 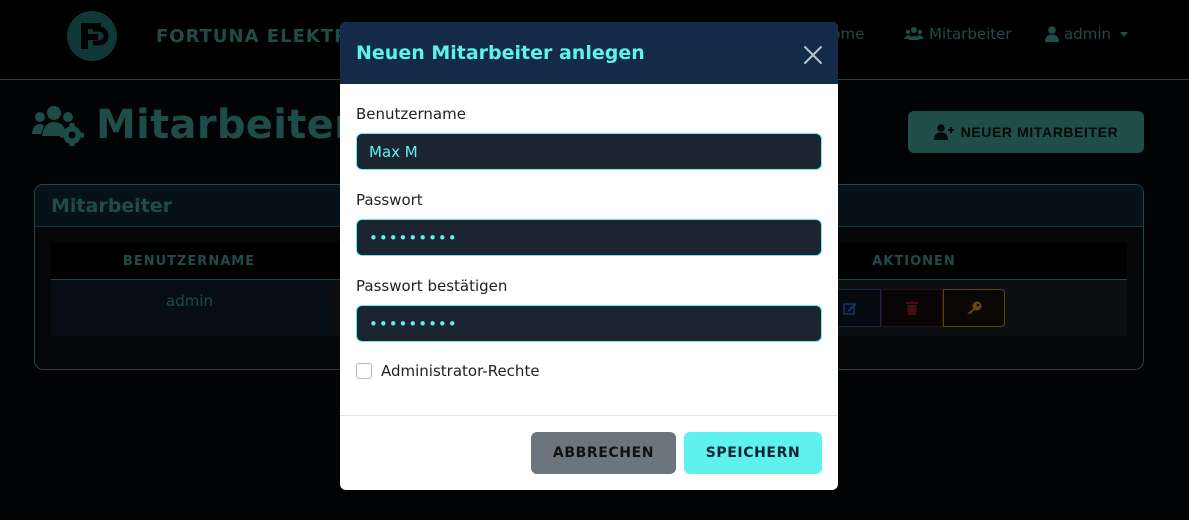 What do you see at coordinates (500, 53) in the screenshot?
I see `modal-title: Neuen Mitarbeiter anlegen` at bounding box center [500, 53].